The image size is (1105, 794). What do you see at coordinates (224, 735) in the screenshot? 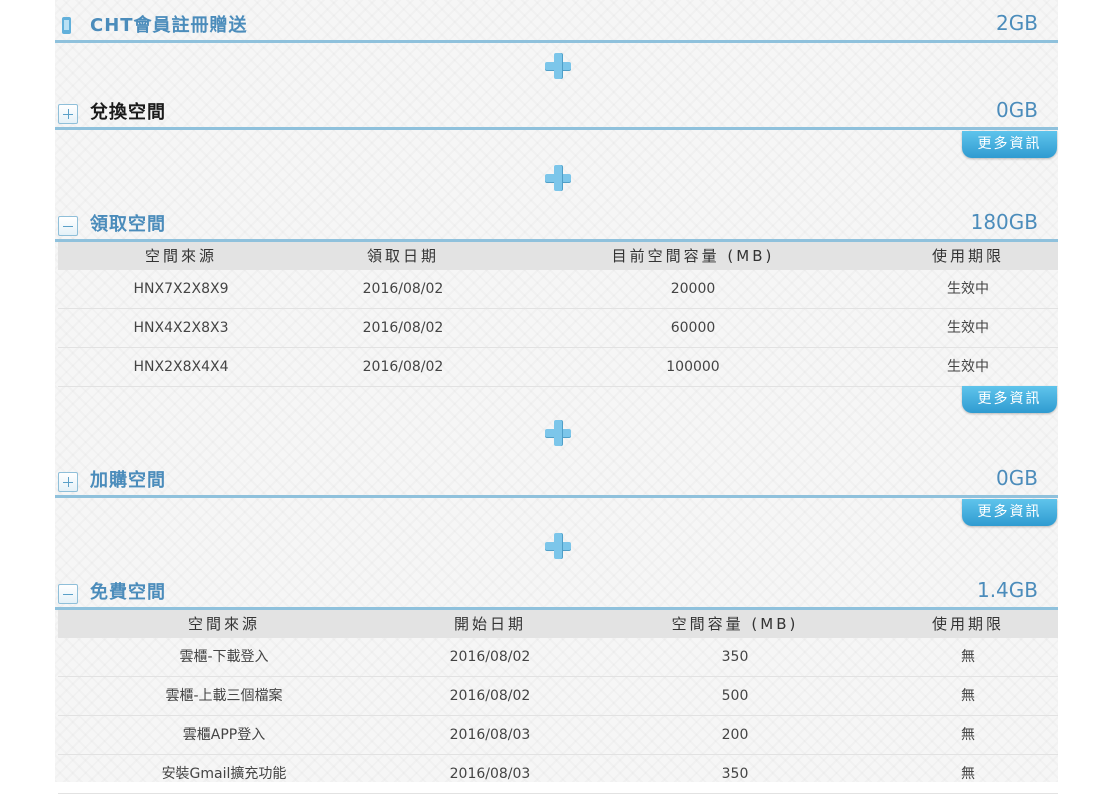
I see `table-cell: 雲櫃APP登入` at bounding box center [224, 735].